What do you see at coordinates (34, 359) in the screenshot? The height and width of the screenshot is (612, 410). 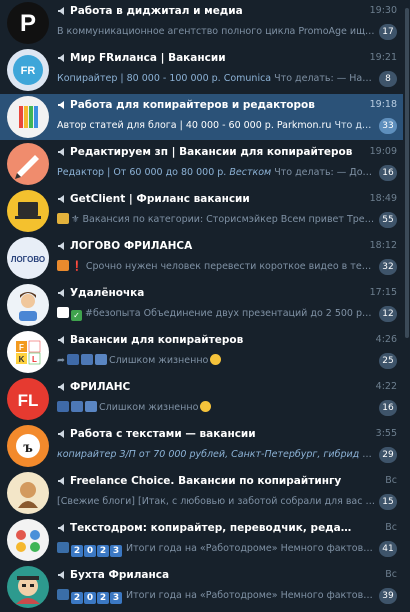 I see `svg-text: L` at bounding box center [34, 359].